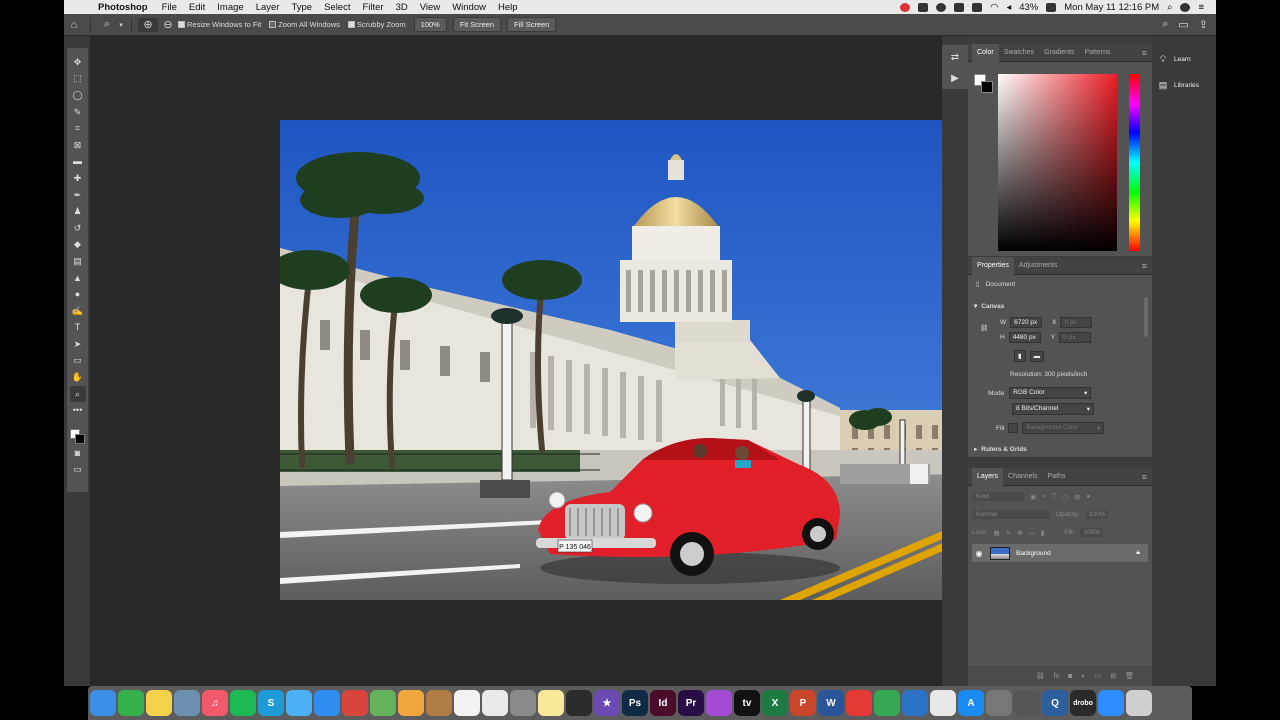 The image size is (1280, 720). Describe the element at coordinates (551, 703) in the screenshot. I see `stickies-icon` at that location.